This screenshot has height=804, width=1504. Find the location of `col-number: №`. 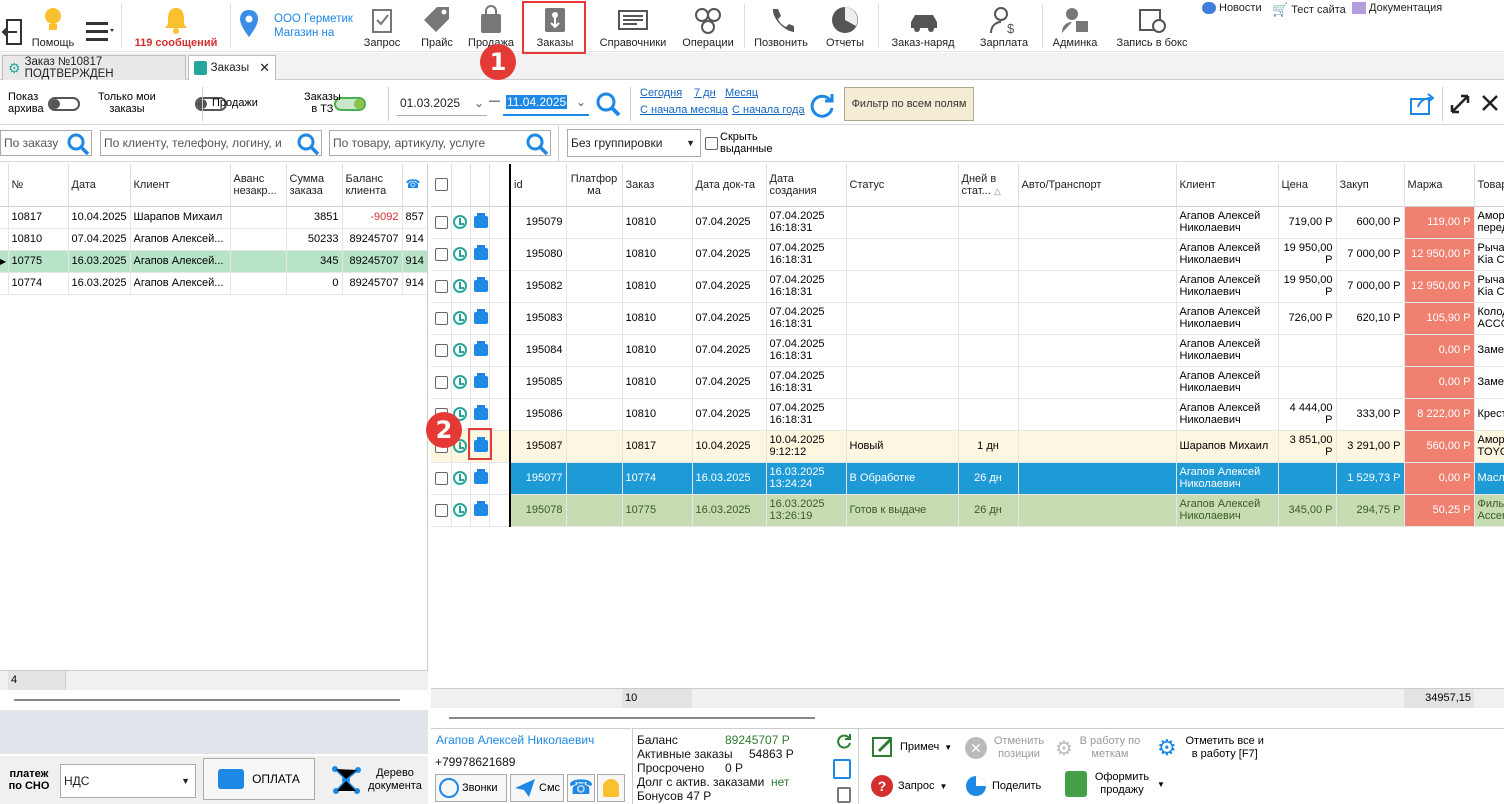

col-number: № is located at coordinates (38, 185).